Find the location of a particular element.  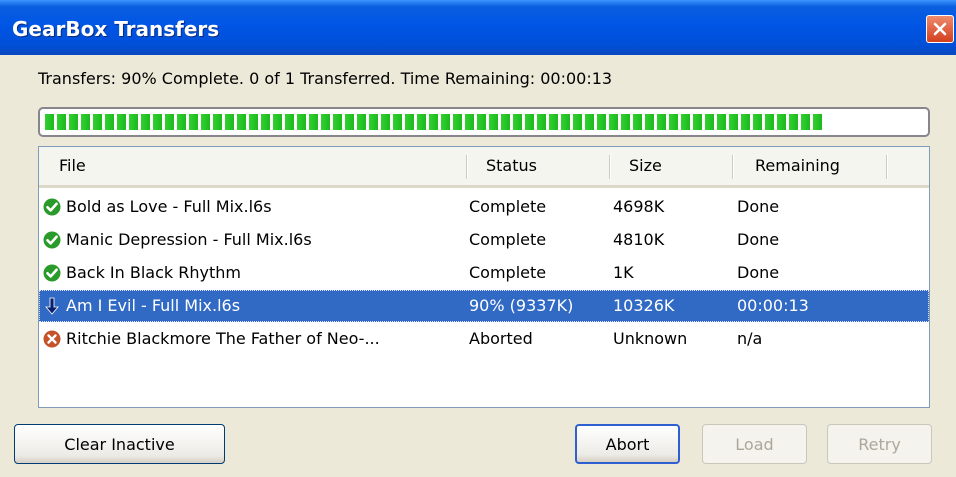

column-header-remaining: Remaining is located at coordinates (797, 166).